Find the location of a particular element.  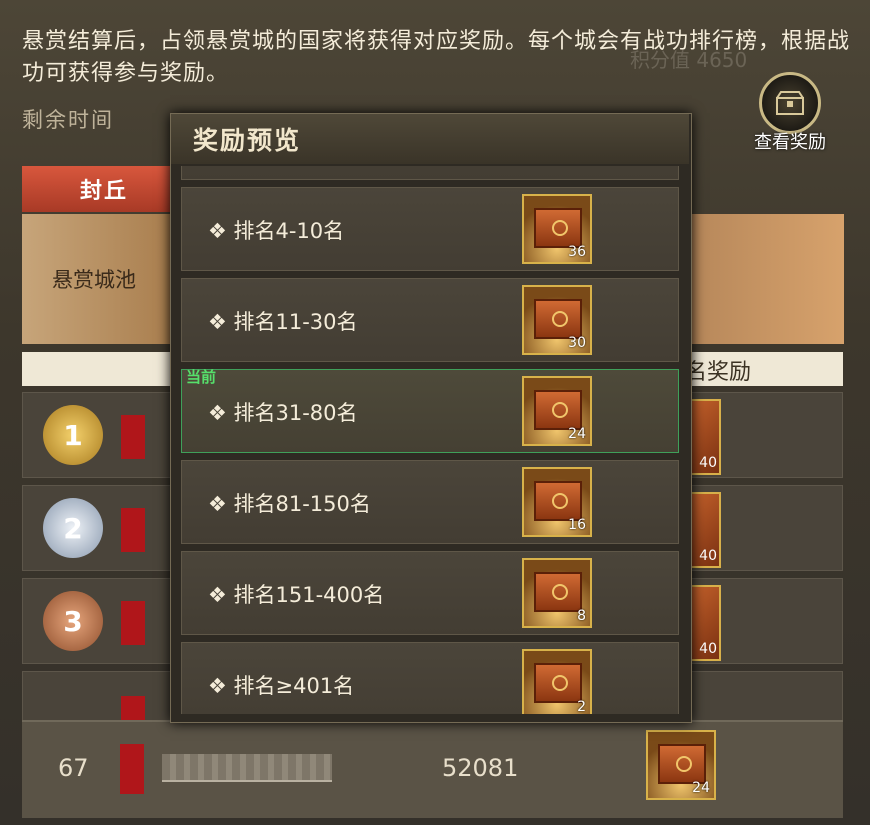

silver-medal-icon: 2 is located at coordinates (73, 528).